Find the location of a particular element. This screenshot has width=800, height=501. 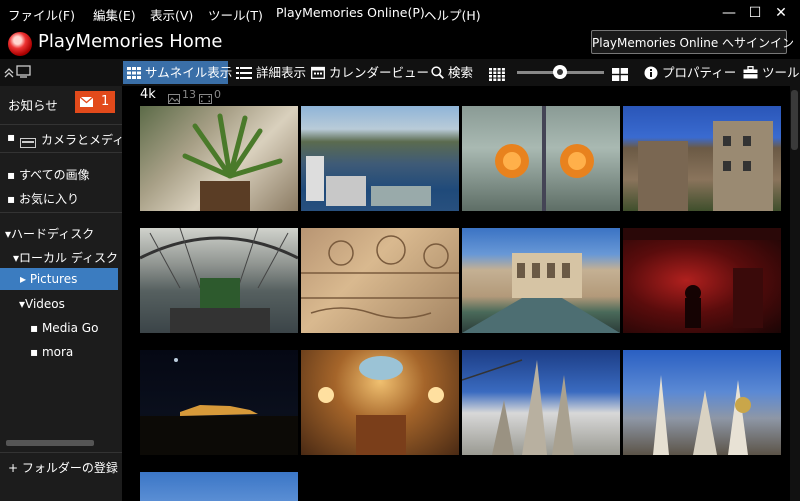

all-images-label: すべての画像 is located at coordinates (54, 175).